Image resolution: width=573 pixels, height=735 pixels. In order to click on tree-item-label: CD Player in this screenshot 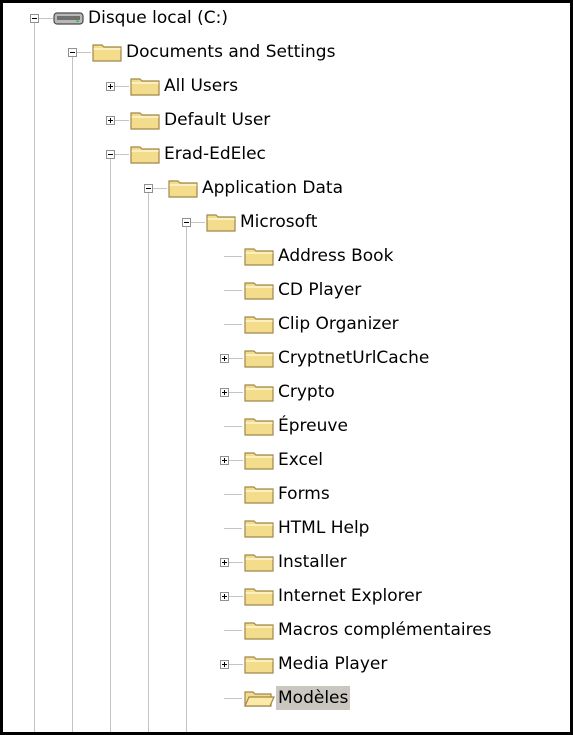, I will do `click(320, 290)`.